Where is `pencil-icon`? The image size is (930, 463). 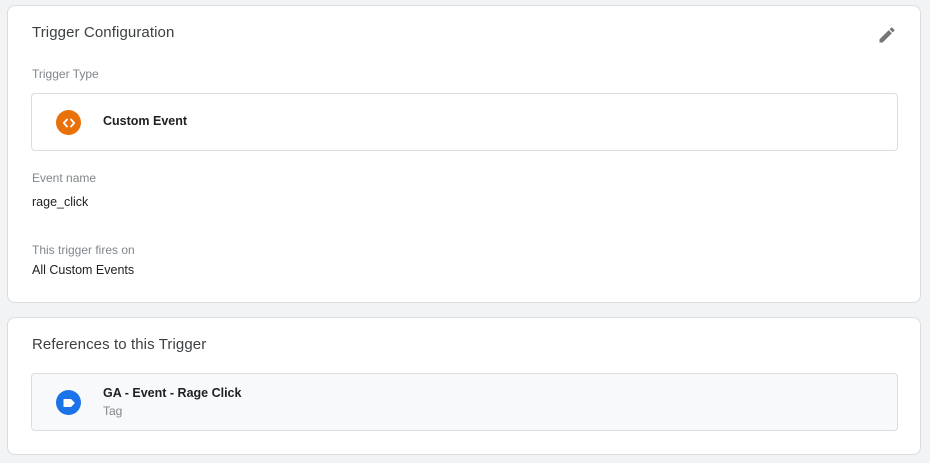 pencil-icon is located at coordinates (887, 35).